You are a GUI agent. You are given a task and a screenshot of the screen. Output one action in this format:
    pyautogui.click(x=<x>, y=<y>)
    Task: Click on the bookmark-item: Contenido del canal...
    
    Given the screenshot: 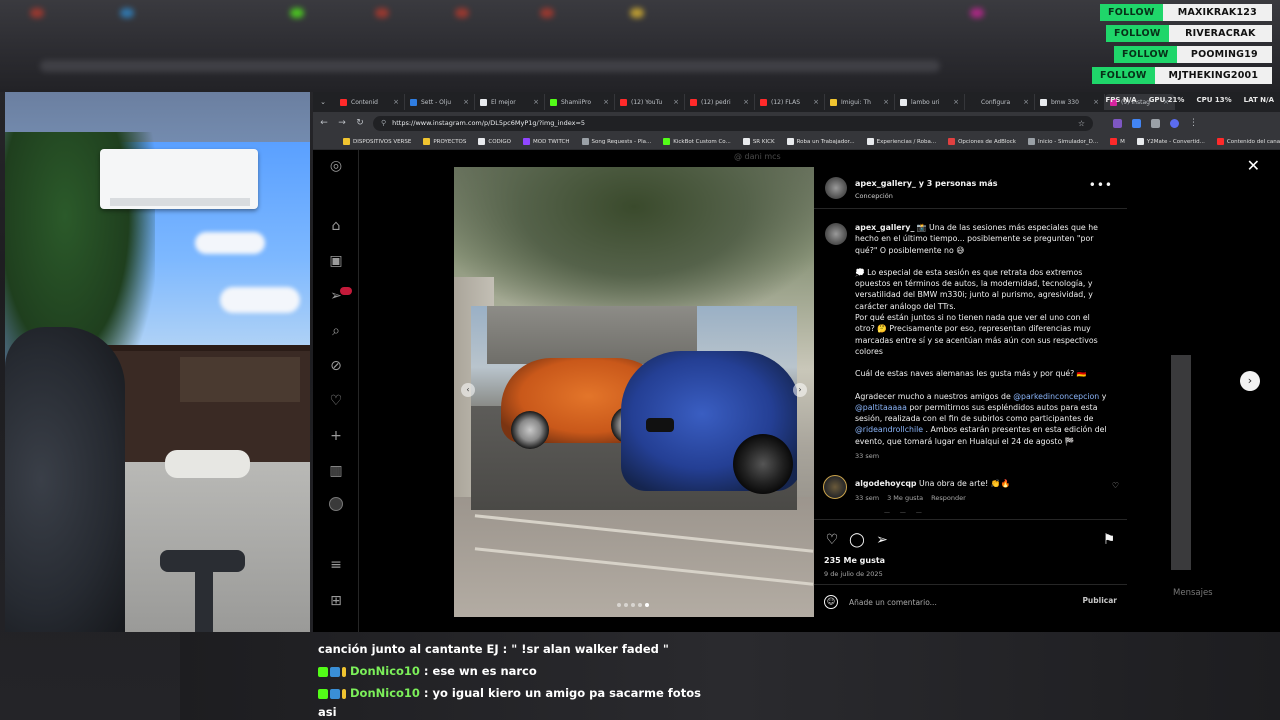 What is the action you would take?
    pyautogui.click(x=1248, y=141)
    